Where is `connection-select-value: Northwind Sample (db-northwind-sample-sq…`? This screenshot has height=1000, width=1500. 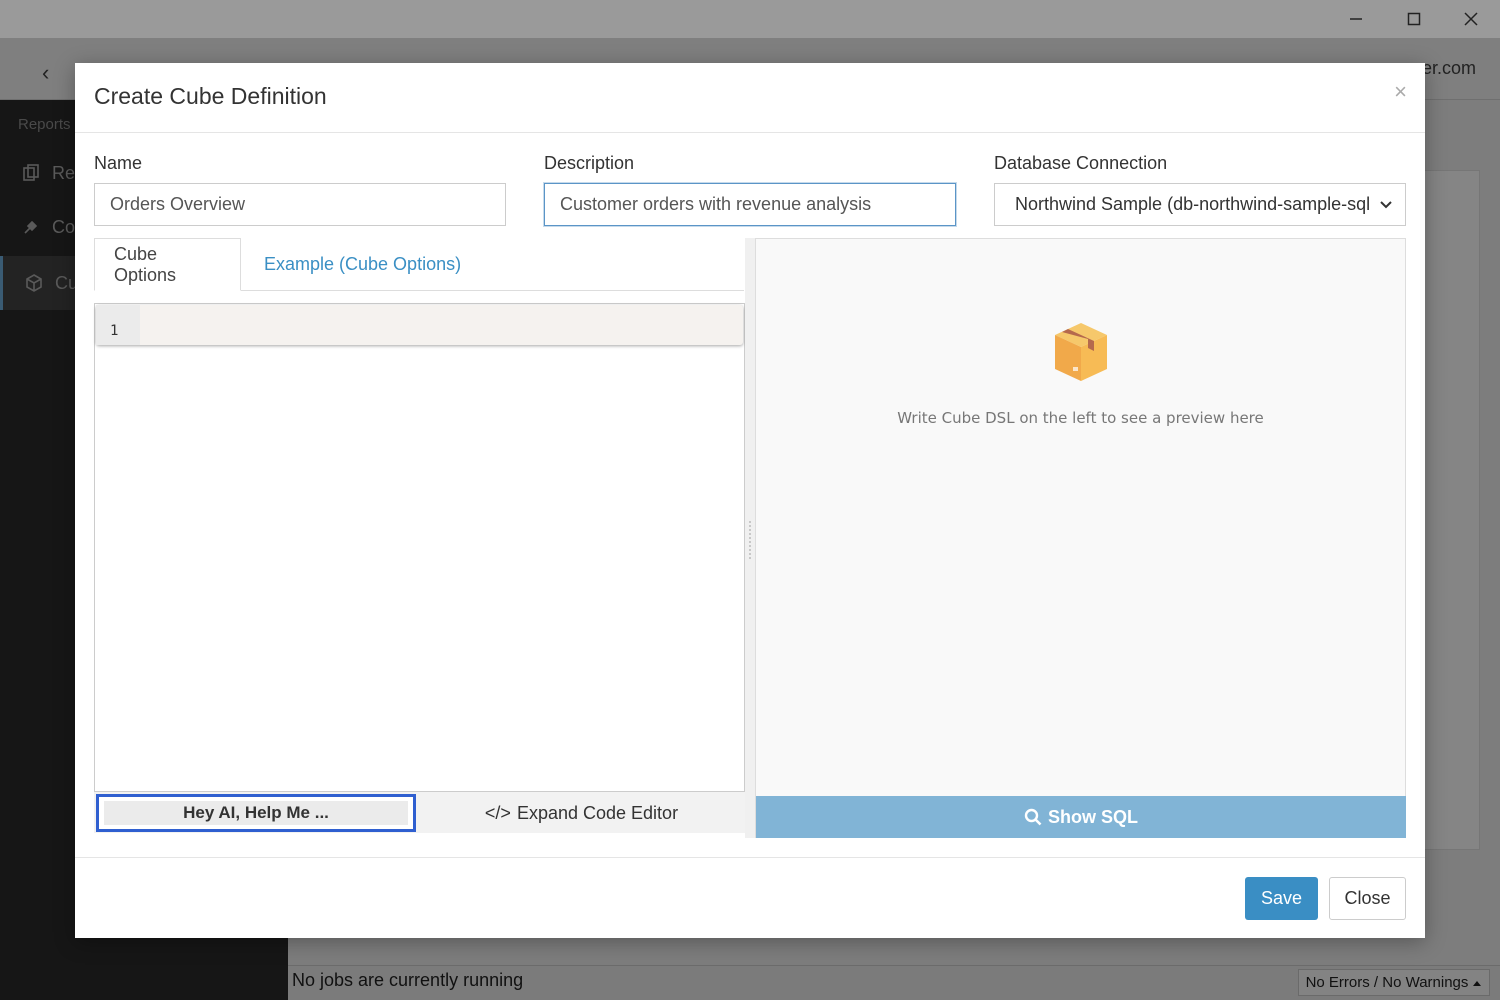
connection-select-value: Northwind Sample (db-northwind-sample-sq… is located at coordinates (1192, 204).